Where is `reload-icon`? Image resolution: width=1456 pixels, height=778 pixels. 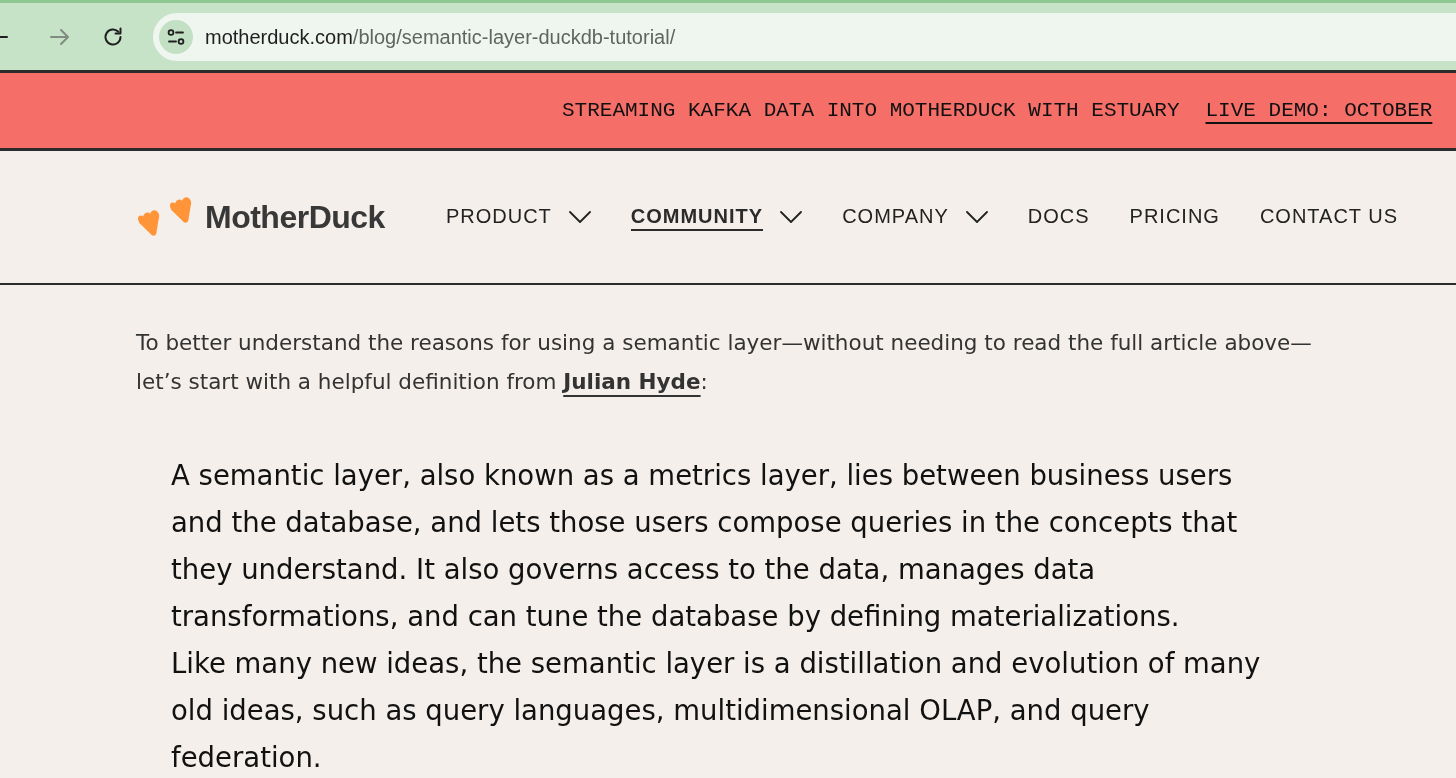
reload-icon is located at coordinates (113, 36).